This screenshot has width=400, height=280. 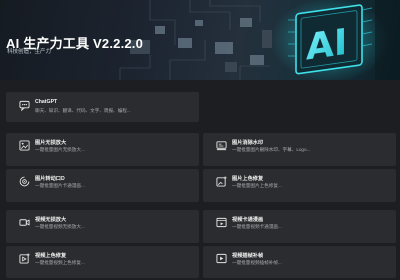 I want to click on image-cartoon-icon, so click(x=24, y=181).